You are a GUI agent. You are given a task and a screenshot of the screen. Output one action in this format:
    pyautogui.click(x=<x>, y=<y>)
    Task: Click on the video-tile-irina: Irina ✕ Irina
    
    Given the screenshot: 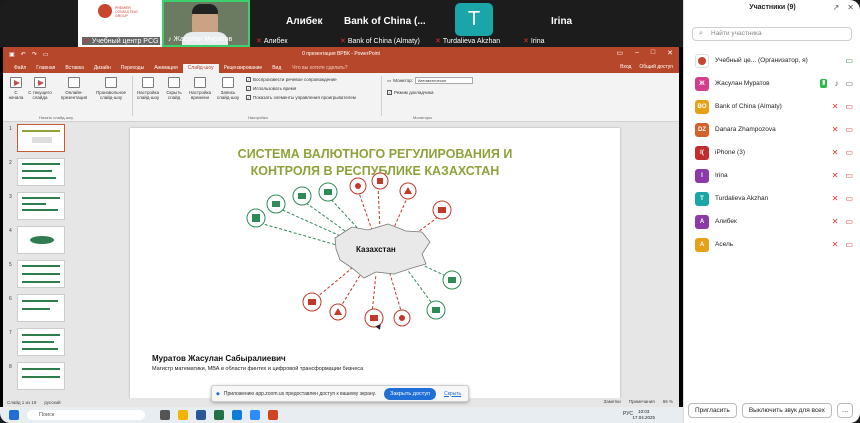 What is the action you would take?
    pyautogui.click(x=563, y=23)
    